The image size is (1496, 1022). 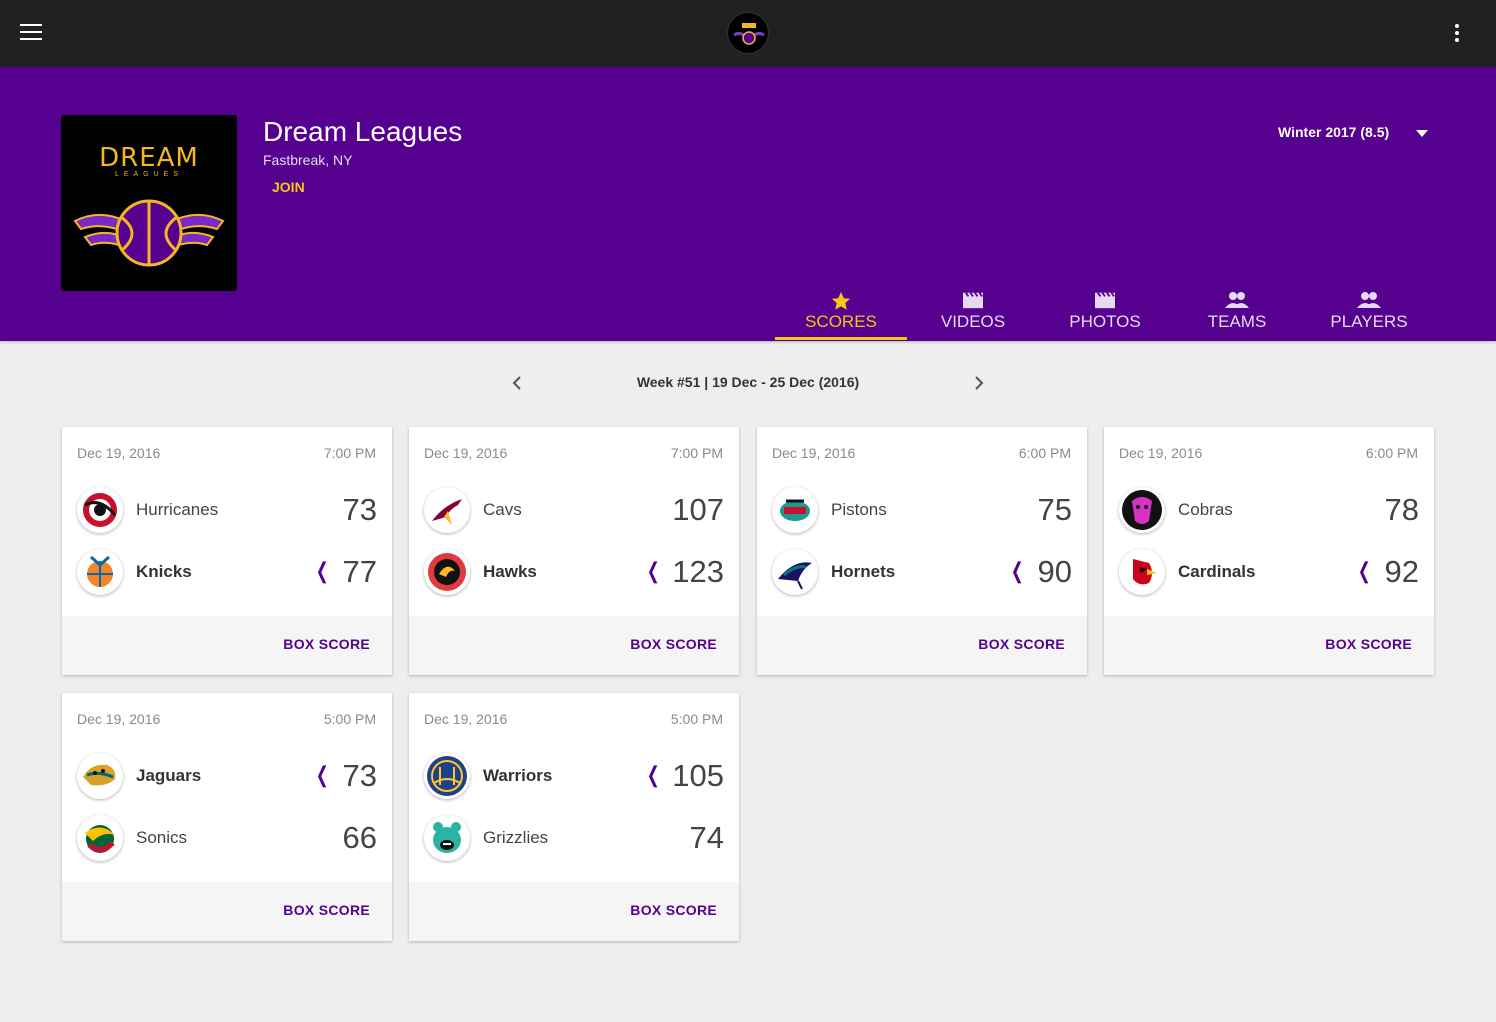 What do you see at coordinates (1054, 509) in the screenshot?
I see `team-score: 75` at bounding box center [1054, 509].